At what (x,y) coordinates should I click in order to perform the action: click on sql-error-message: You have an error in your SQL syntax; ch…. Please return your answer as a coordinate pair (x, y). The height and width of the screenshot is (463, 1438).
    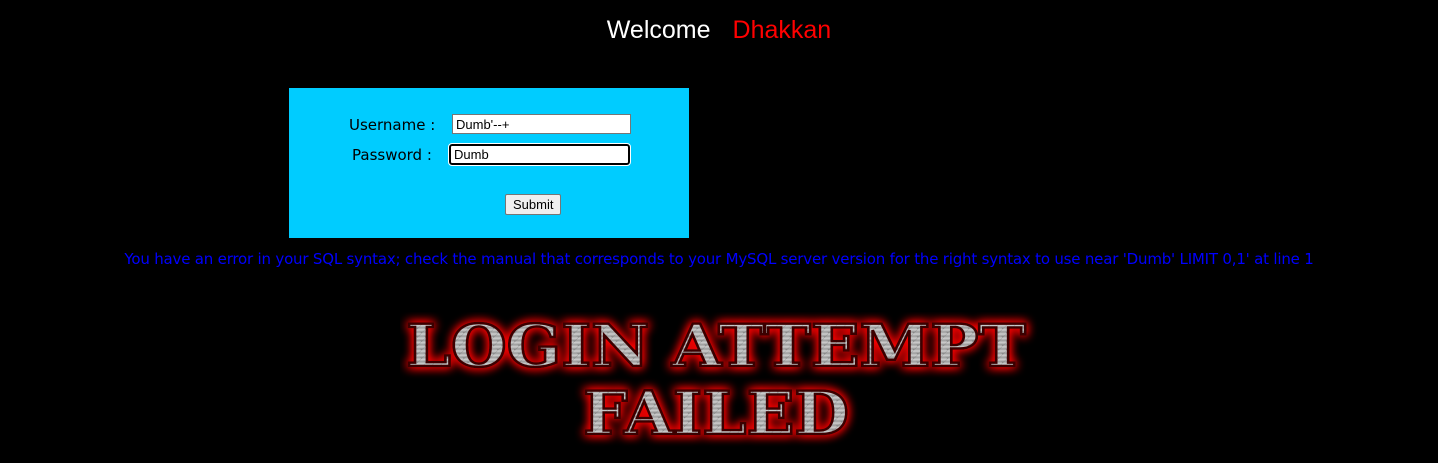
    Looking at the image, I should click on (719, 259).